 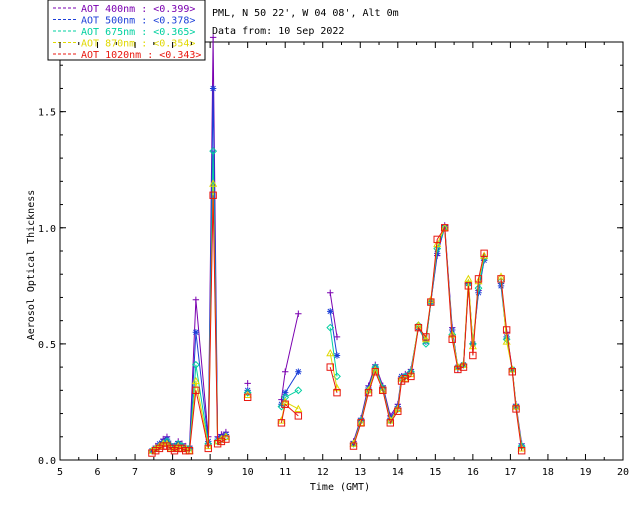 What do you see at coordinates (47, 229) in the screenshot?
I see `y-tick-label: 1.0` at bounding box center [47, 229].